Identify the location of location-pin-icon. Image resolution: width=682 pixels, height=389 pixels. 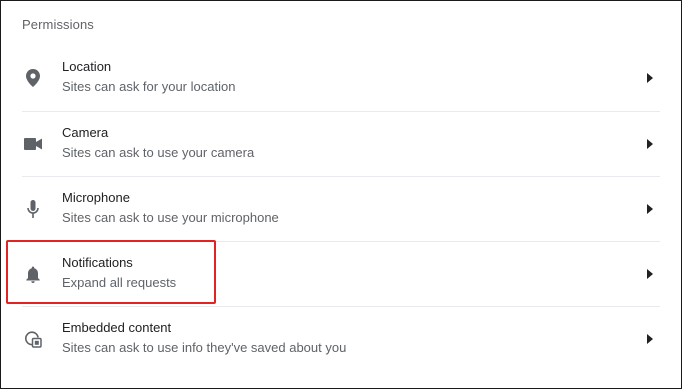
(33, 78).